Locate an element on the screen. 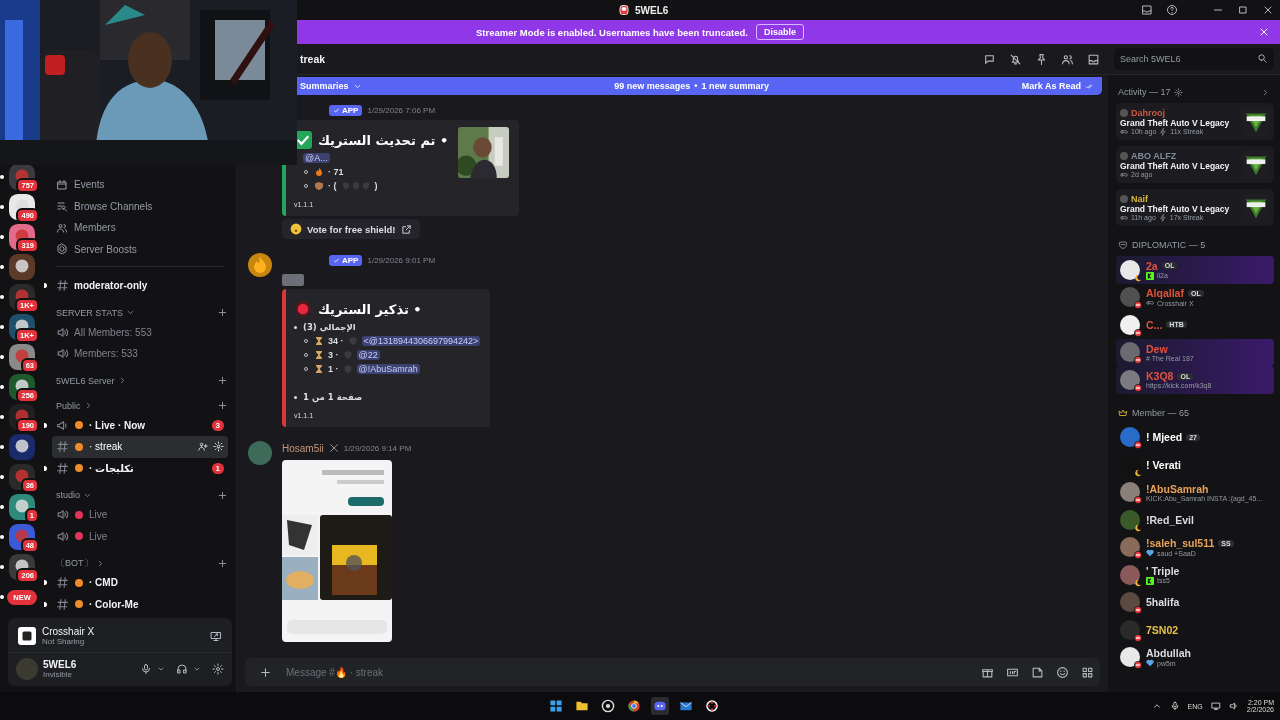 The height and width of the screenshot is (720, 1280). mention-count-badge: 3 is located at coordinates (217, 425).